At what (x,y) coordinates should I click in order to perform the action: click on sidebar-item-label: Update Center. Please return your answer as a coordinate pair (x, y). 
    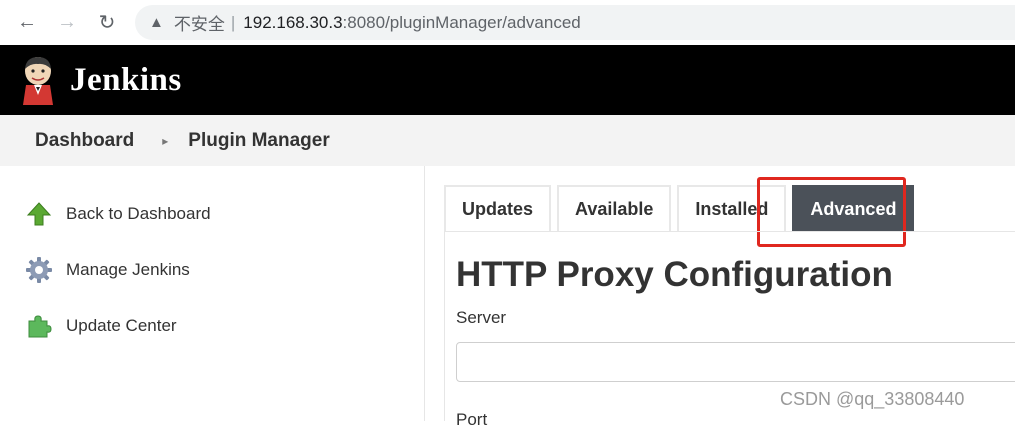
    Looking at the image, I should click on (121, 325).